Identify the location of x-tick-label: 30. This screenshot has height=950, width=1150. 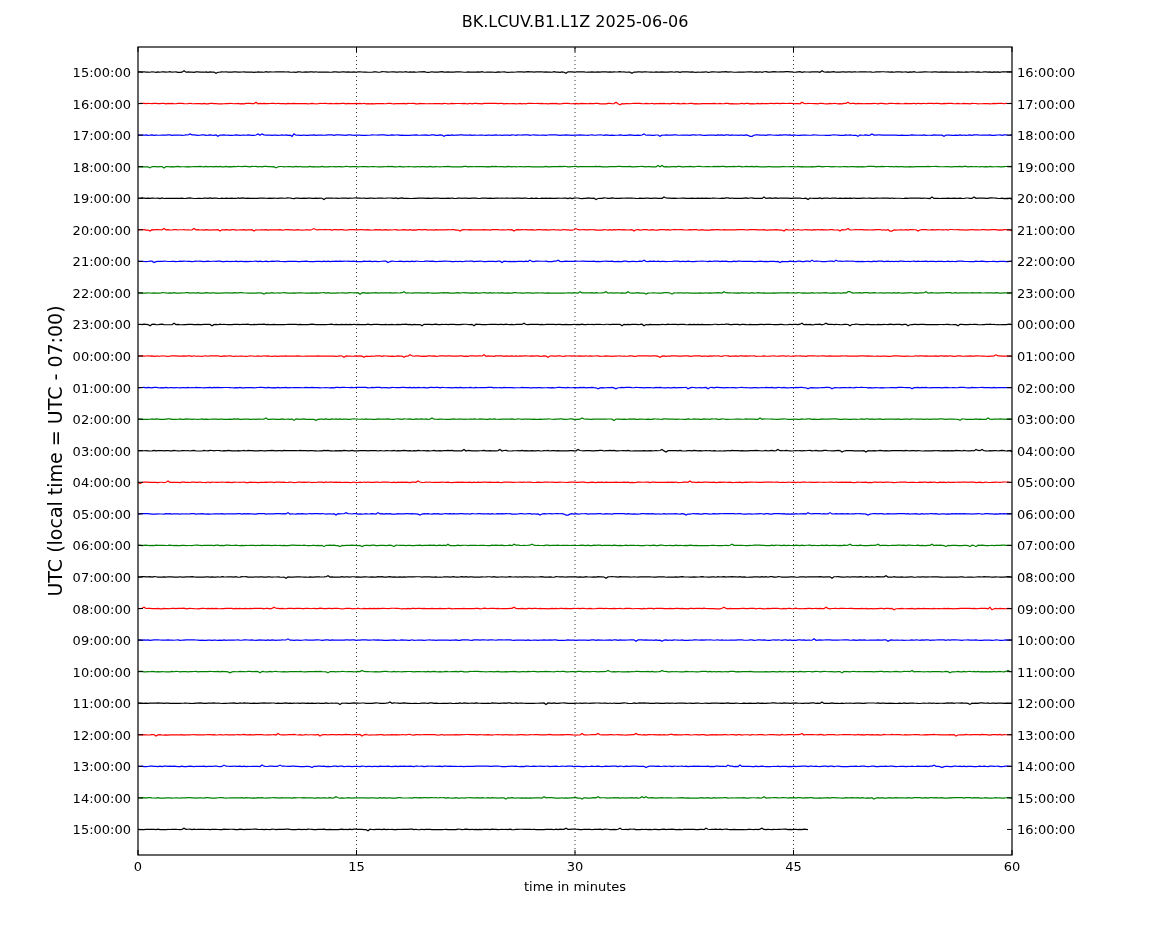
(575, 866).